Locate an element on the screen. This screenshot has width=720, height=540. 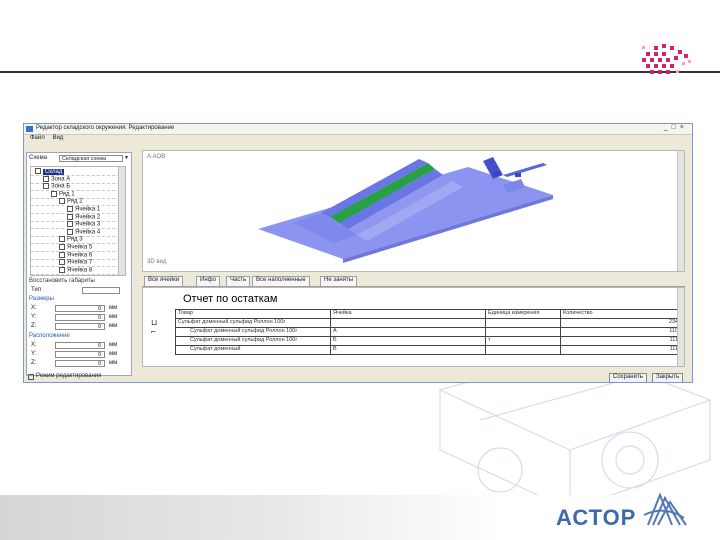
tree-item-label: Ячейка 8 is located at coordinates (80, 270).